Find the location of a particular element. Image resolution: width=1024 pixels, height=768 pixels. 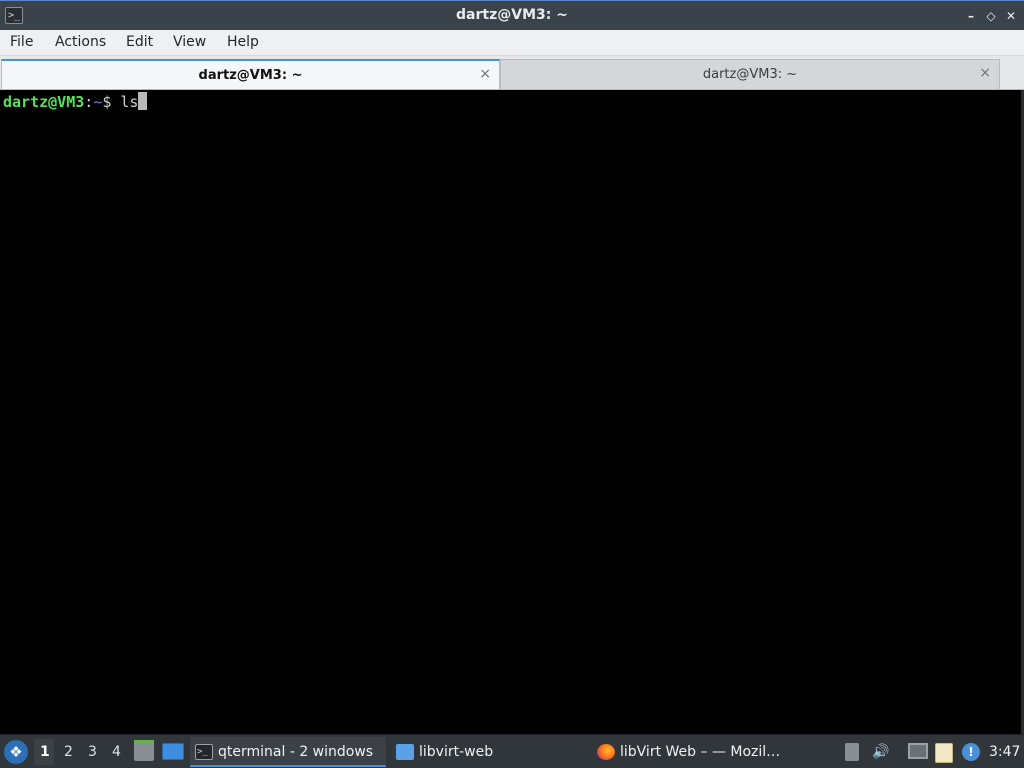

firefox-icon is located at coordinates (606, 752).